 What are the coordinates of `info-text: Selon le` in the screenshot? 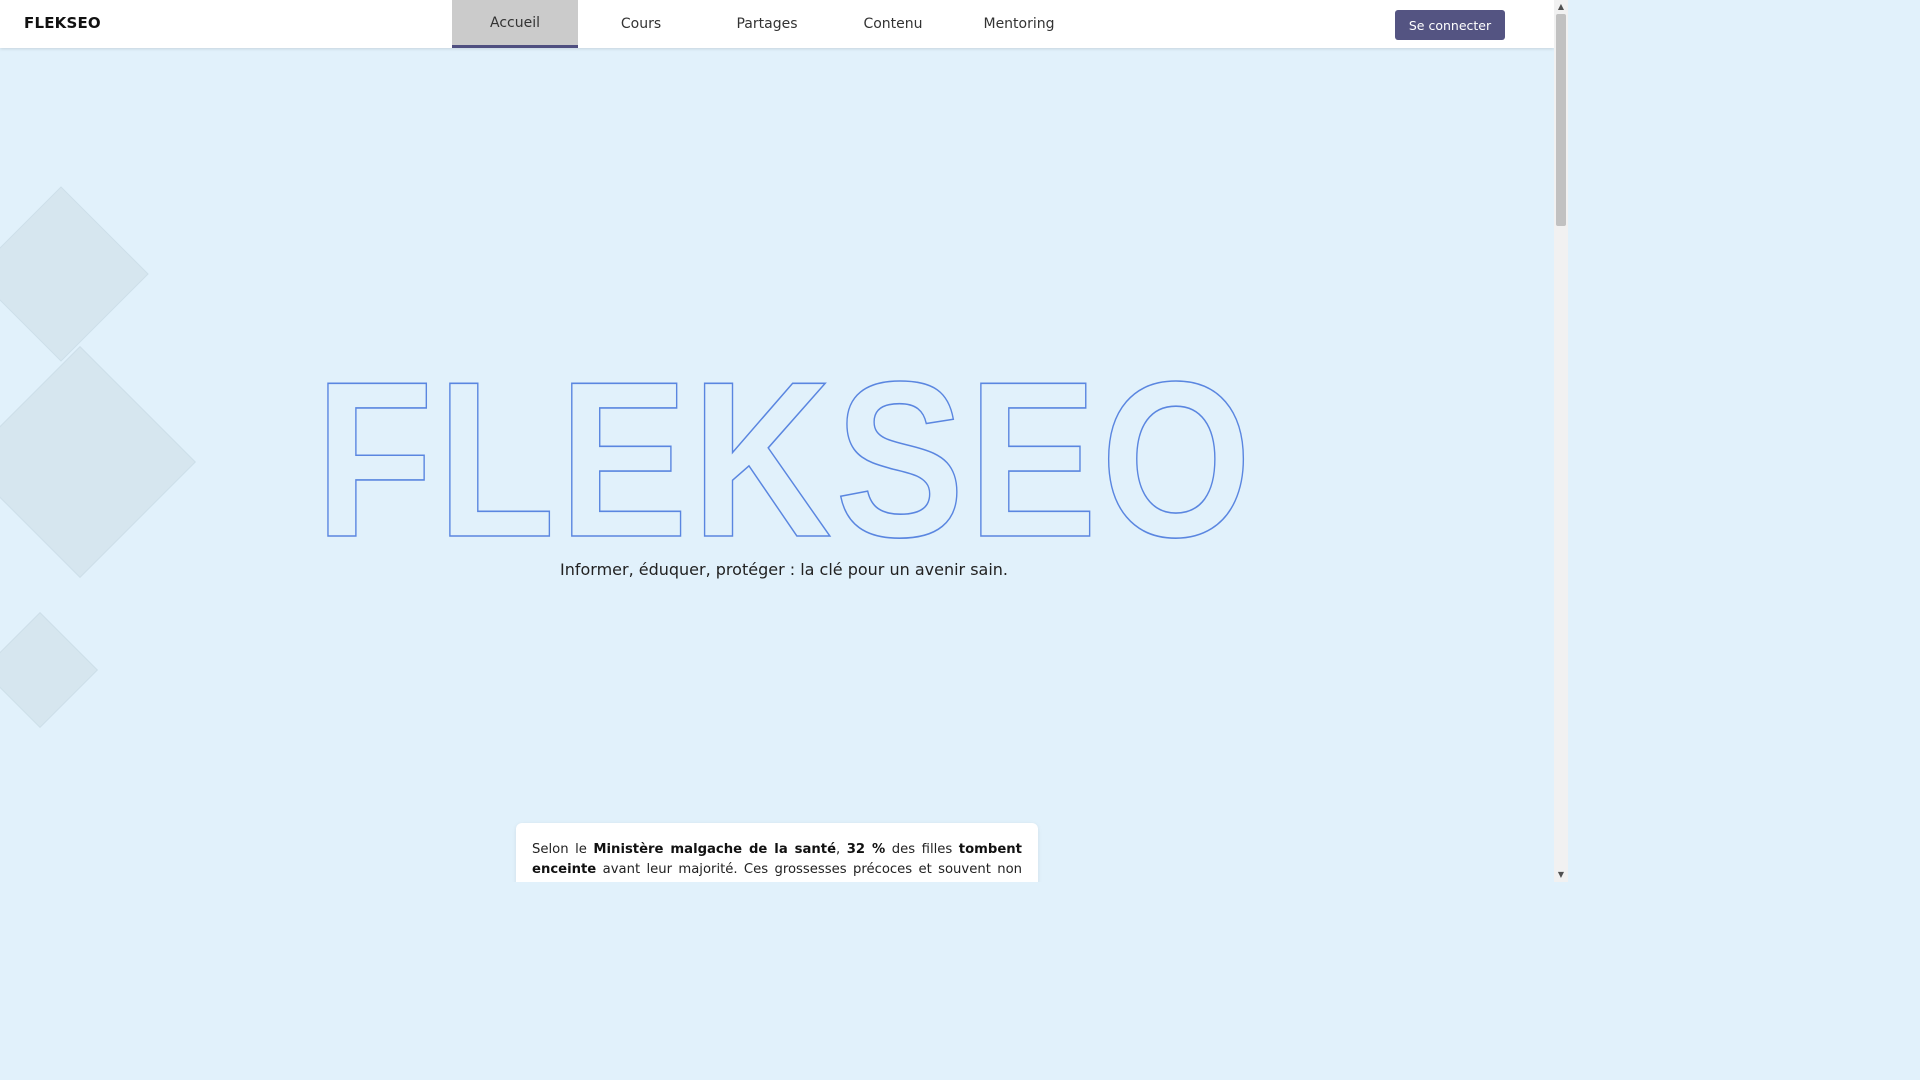 It's located at (563, 849).